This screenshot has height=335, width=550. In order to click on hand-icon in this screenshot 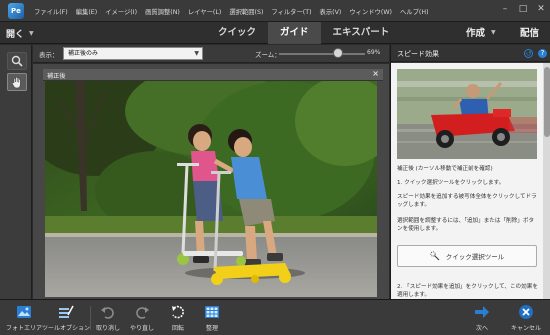, I will do `click(16, 82)`.